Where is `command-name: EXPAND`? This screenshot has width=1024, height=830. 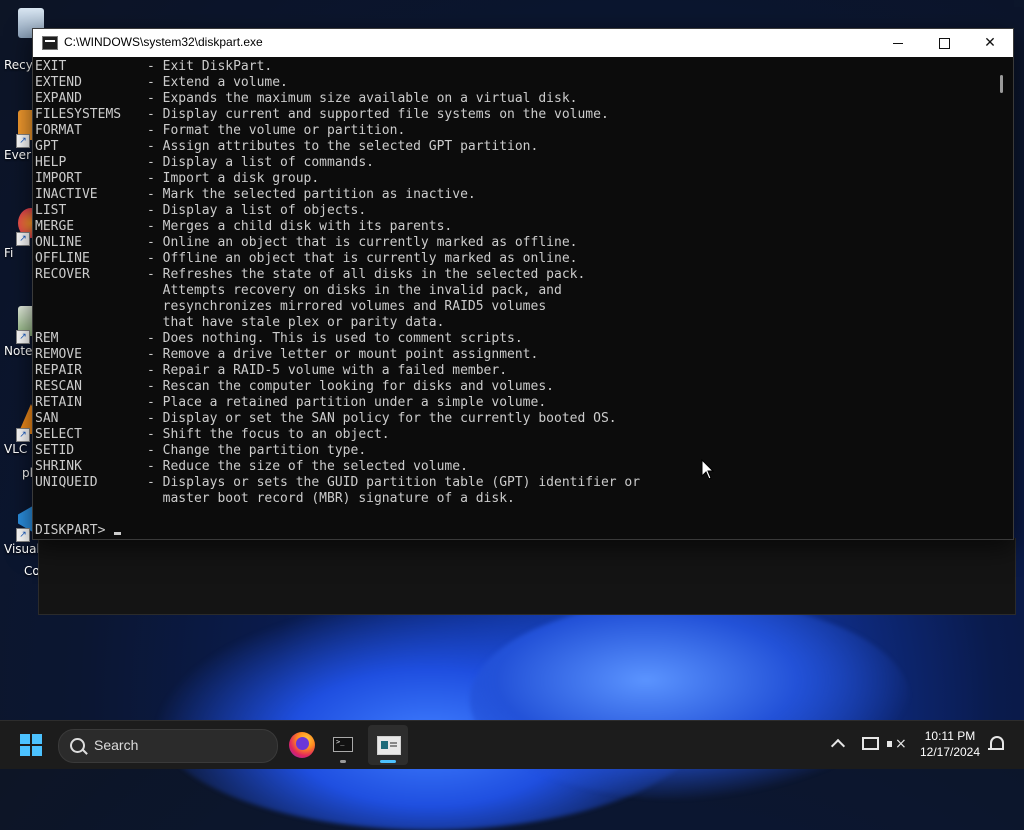 command-name: EXPAND is located at coordinates (58, 98).